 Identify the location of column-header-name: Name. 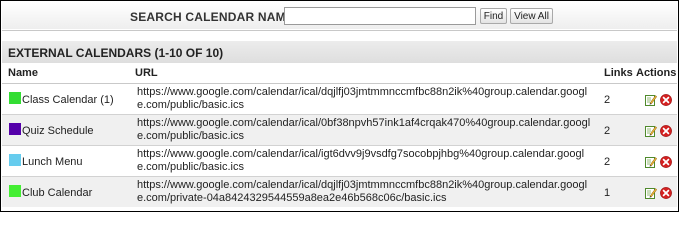
(23, 73).